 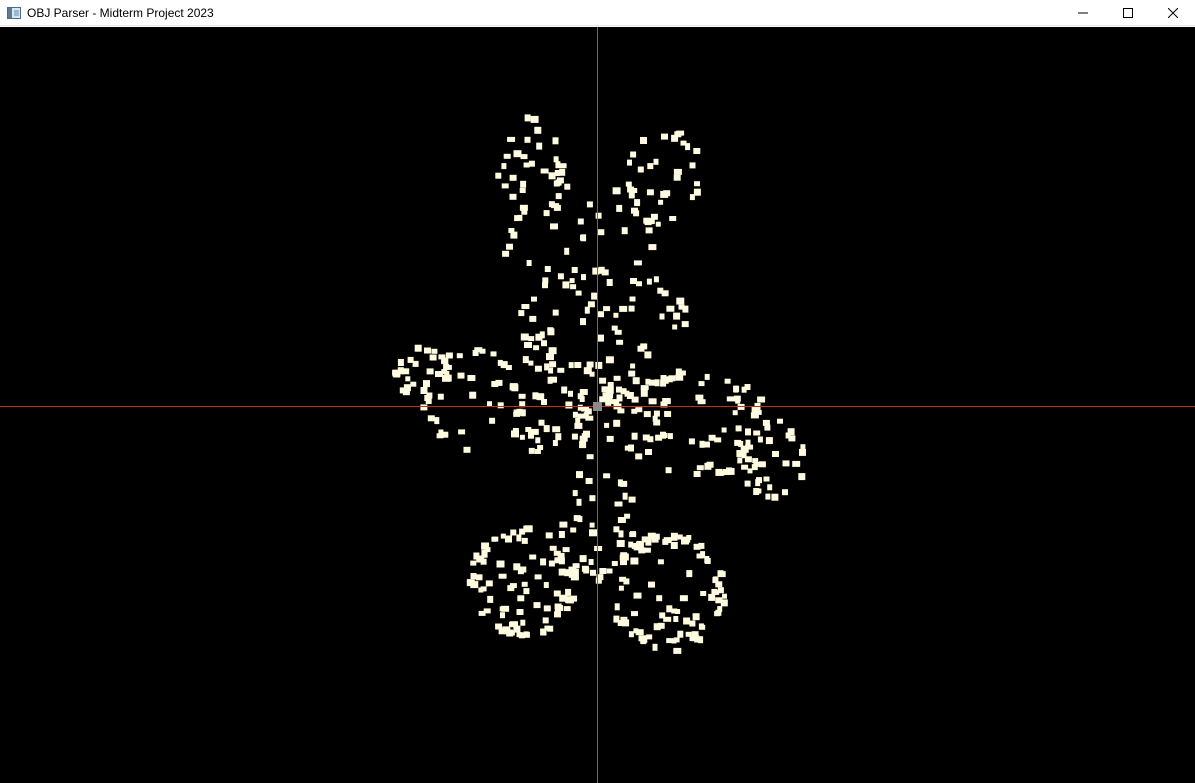 I want to click on title-bar: OBJ Parser - Midterm Project 2023, so click(x=597, y=13).